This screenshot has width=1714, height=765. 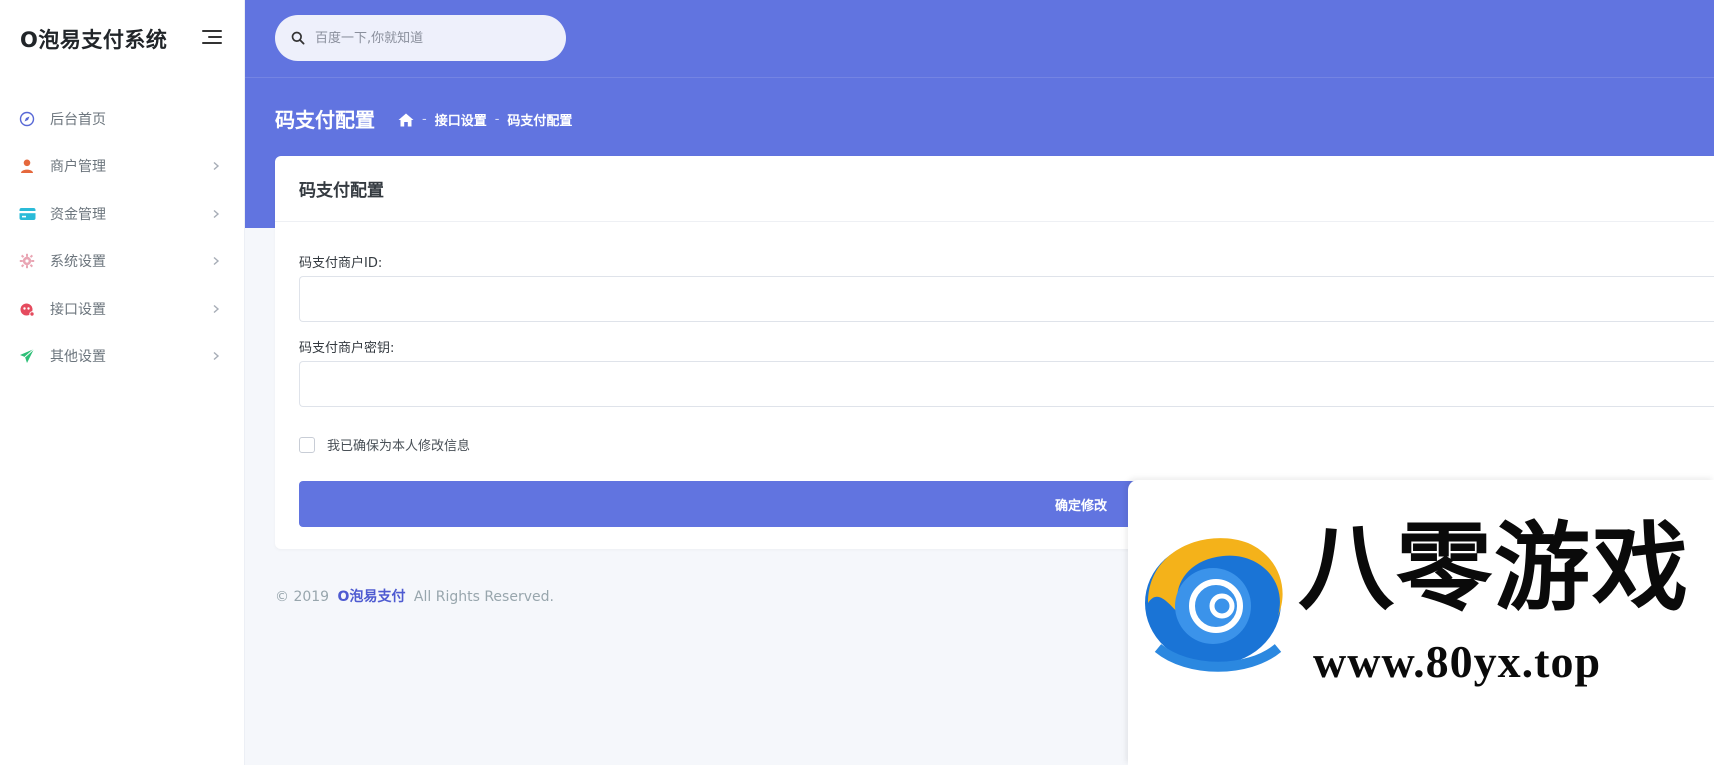 What do you see at coordinates (461, 119) in the screenshot?
I see `breadcrumb-item: 接口设置` at bounding box center [461, 119].